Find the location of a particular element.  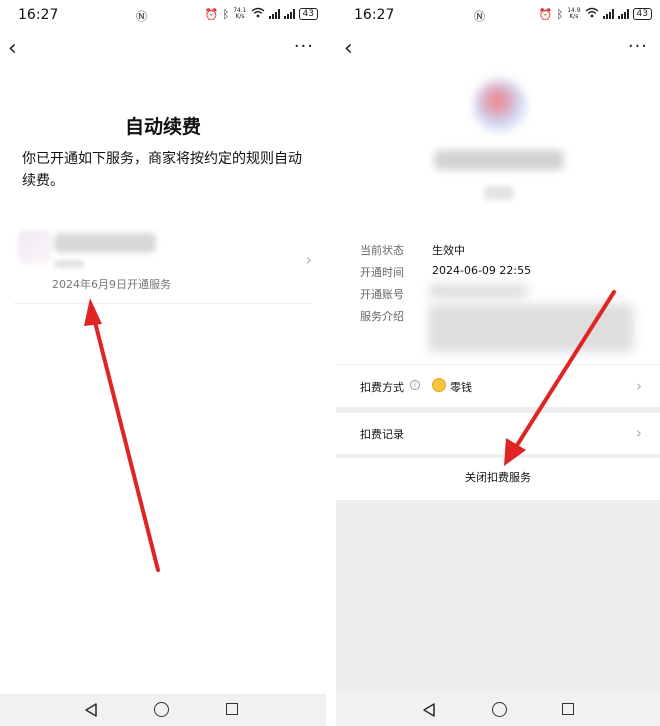

status-icons: ⏰ ᛒ 14.9 K/s 43 is located at coordinates (595, 14).